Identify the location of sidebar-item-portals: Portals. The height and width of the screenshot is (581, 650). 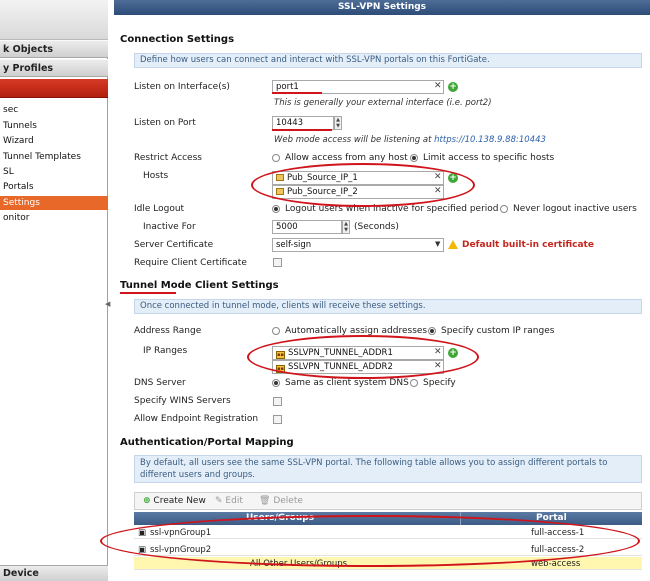
(18, 187).